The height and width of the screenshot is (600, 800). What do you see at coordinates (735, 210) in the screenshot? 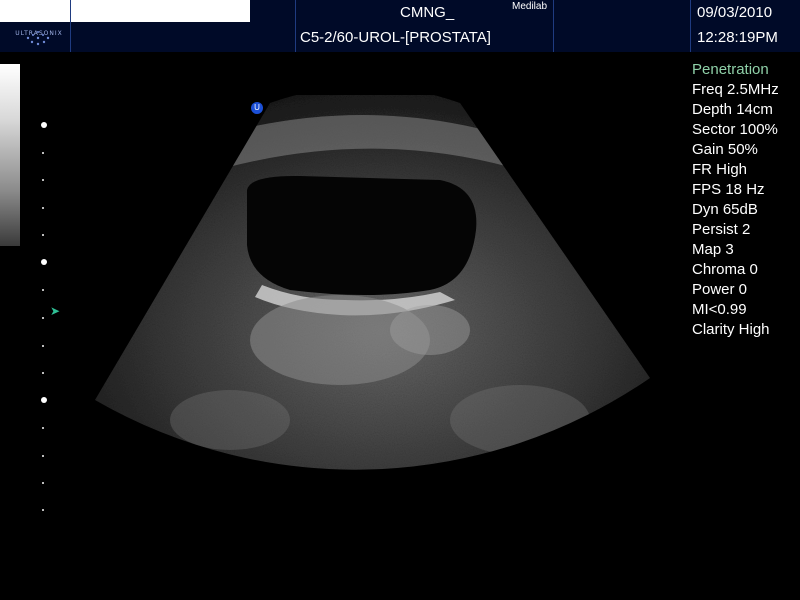
I see `param-dynamic-range: Dyn 65dB` at bounding box center [735, 210].